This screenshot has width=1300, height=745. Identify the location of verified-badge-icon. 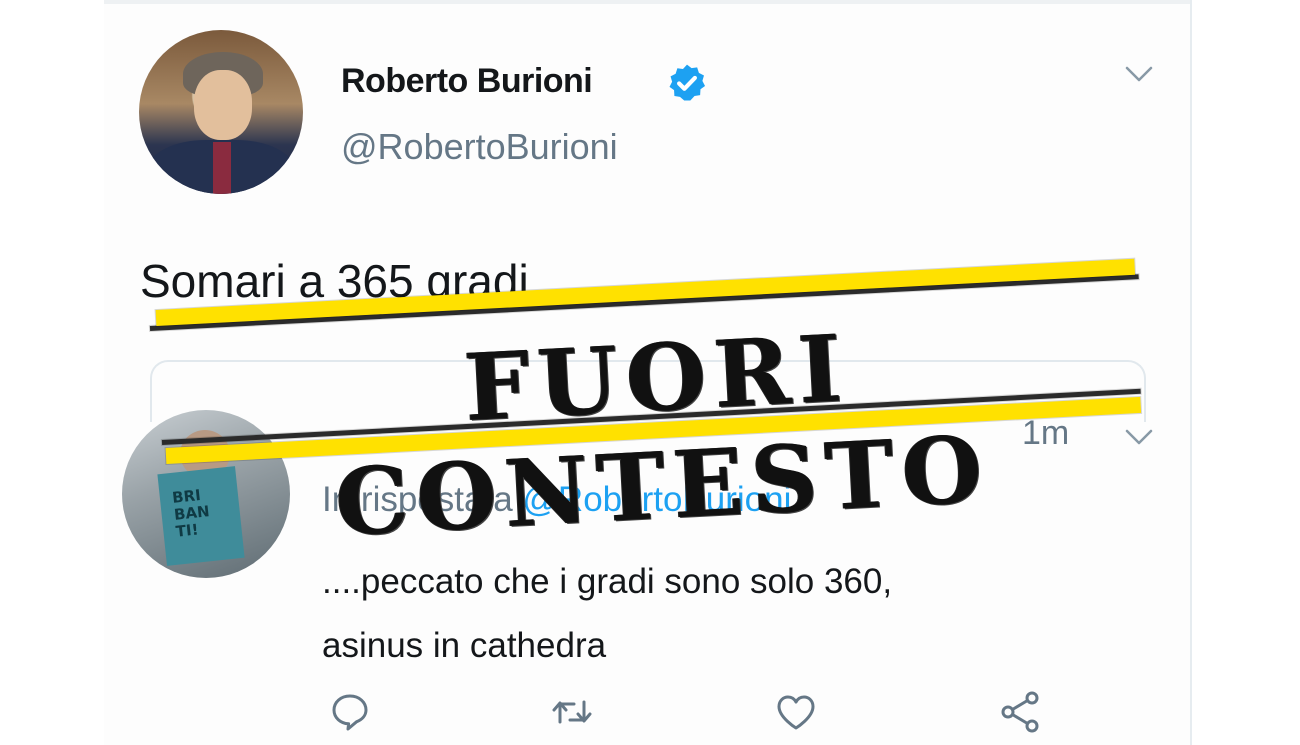
(687, 82).